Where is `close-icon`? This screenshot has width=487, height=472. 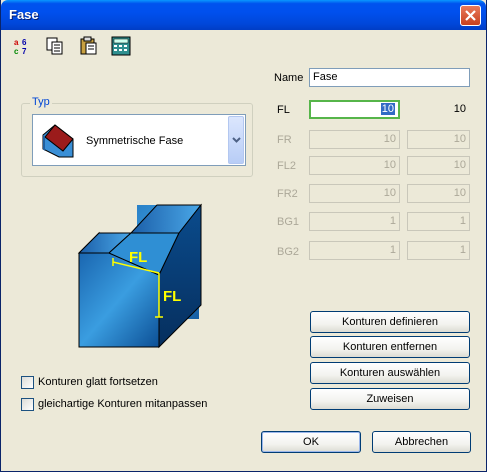
close-icon is located at coordinates (470, 15).